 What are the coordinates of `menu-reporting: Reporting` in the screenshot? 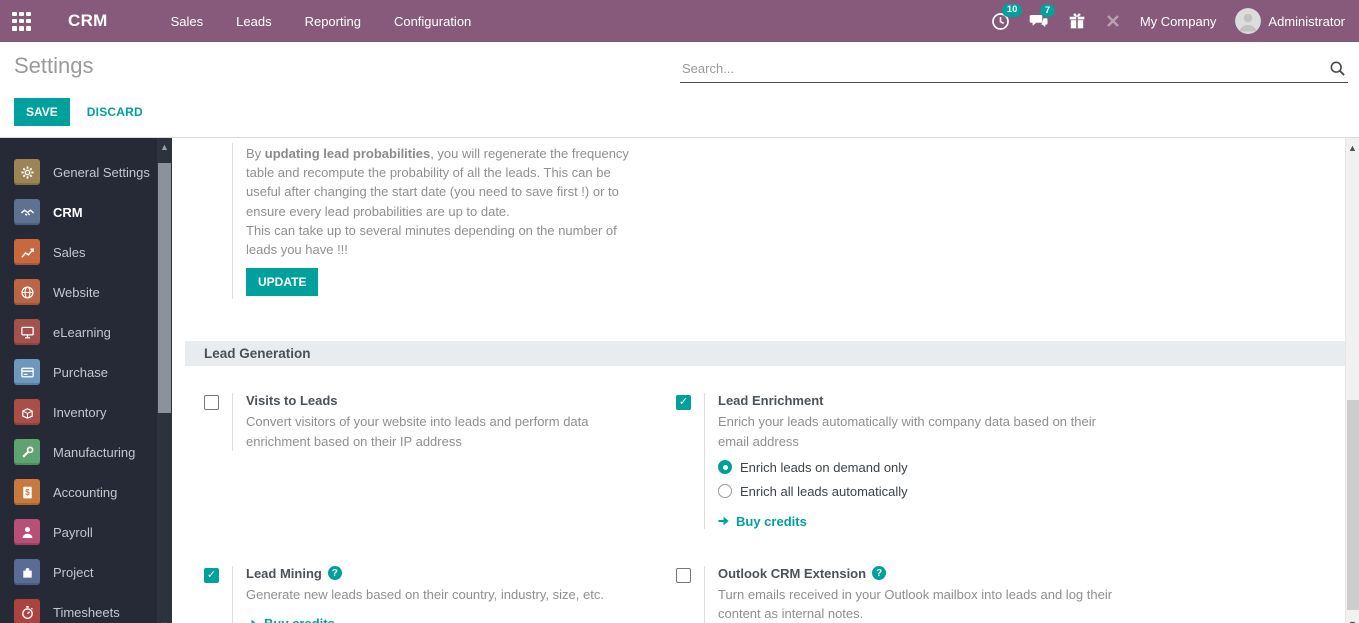 It's located at (333, 21).